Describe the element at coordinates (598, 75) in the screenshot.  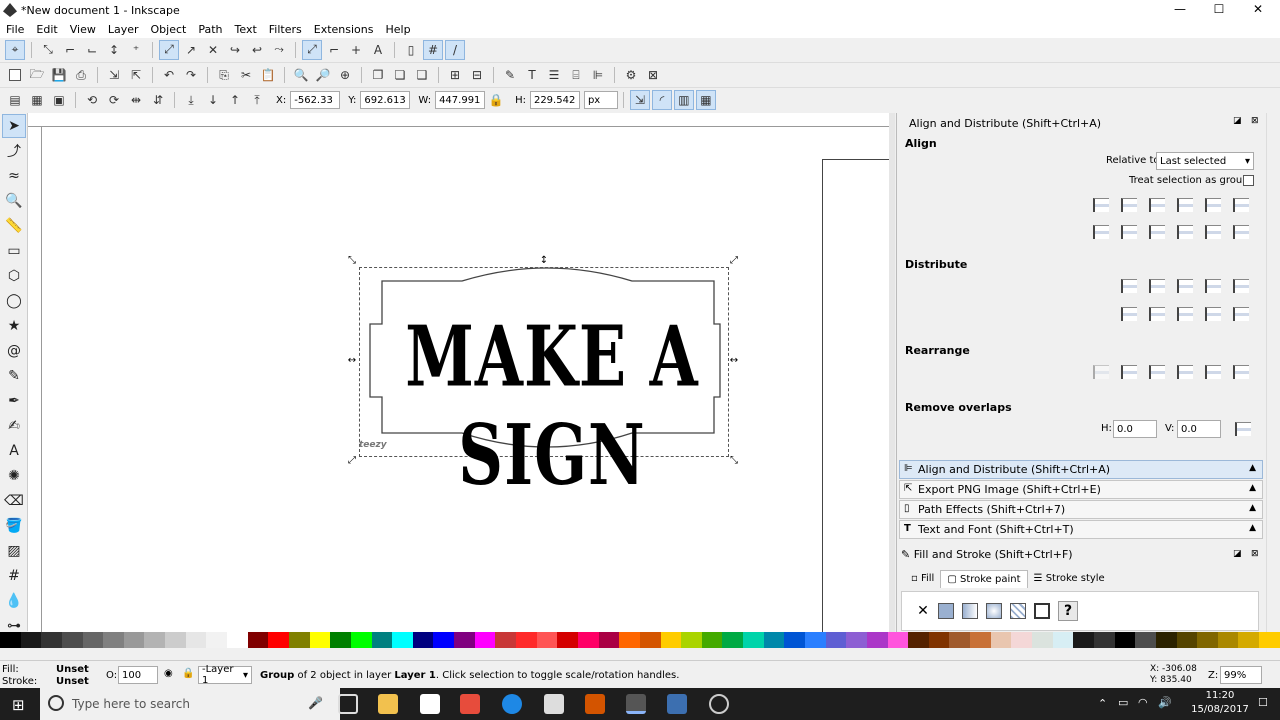
I see `align-distribute-icon: ⊫` at that location.